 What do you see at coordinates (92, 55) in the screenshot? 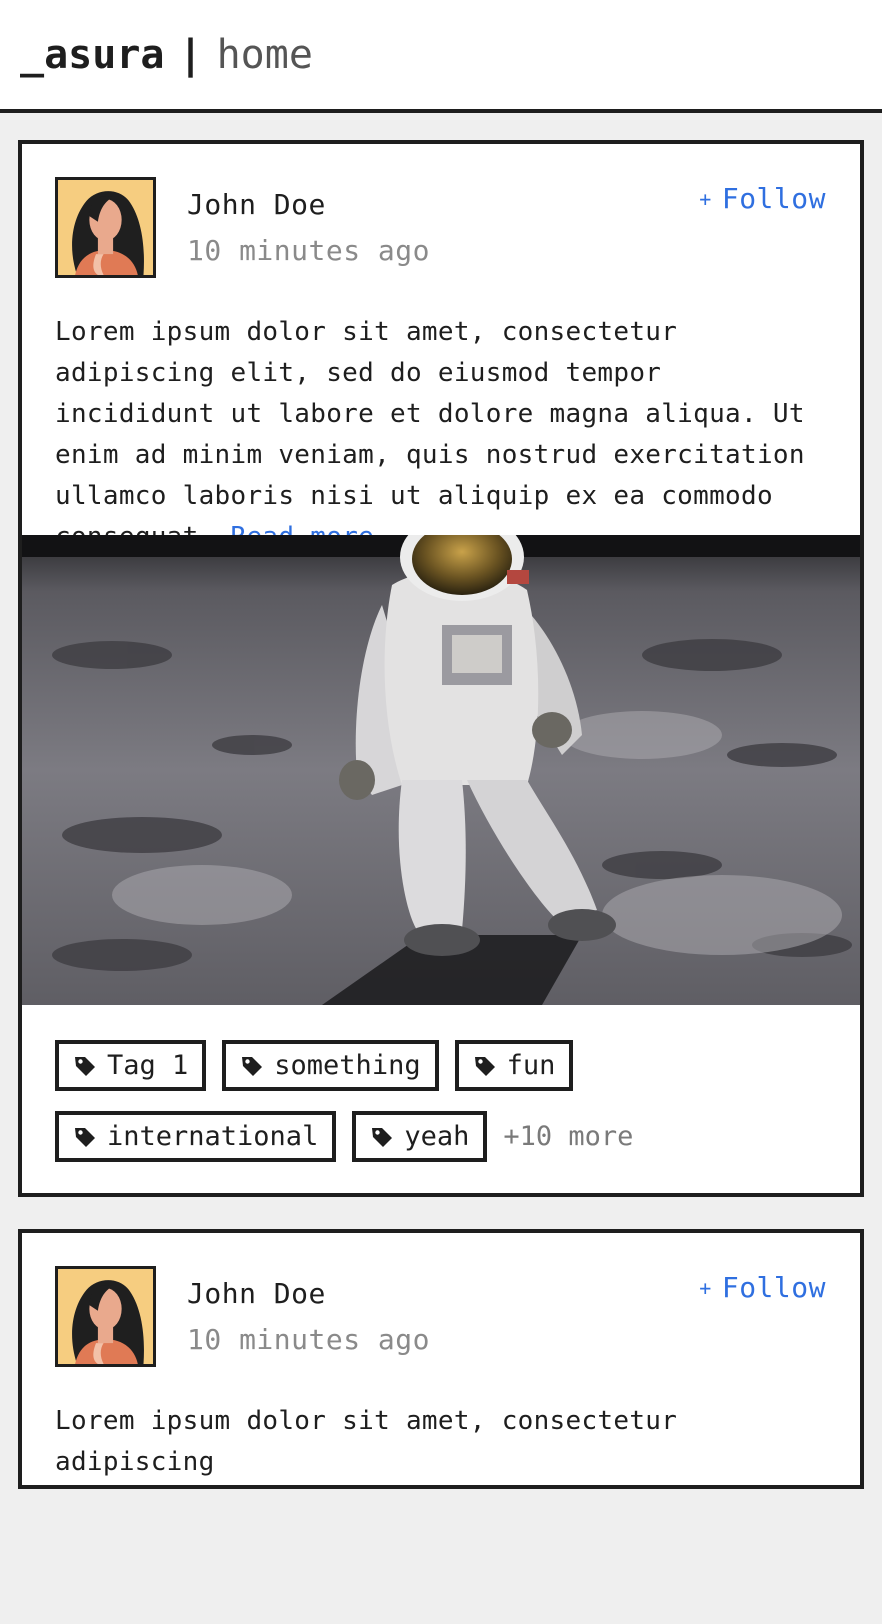
I see `app-logo: _asura` at bounding box center [92, 55].